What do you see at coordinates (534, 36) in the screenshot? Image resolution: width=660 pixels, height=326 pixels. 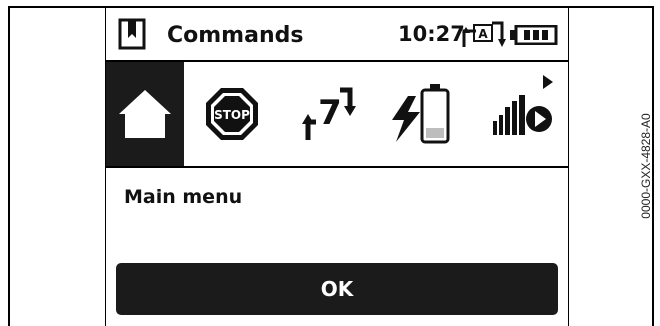 I see `battery-icon` at bounding box center [534, 36].